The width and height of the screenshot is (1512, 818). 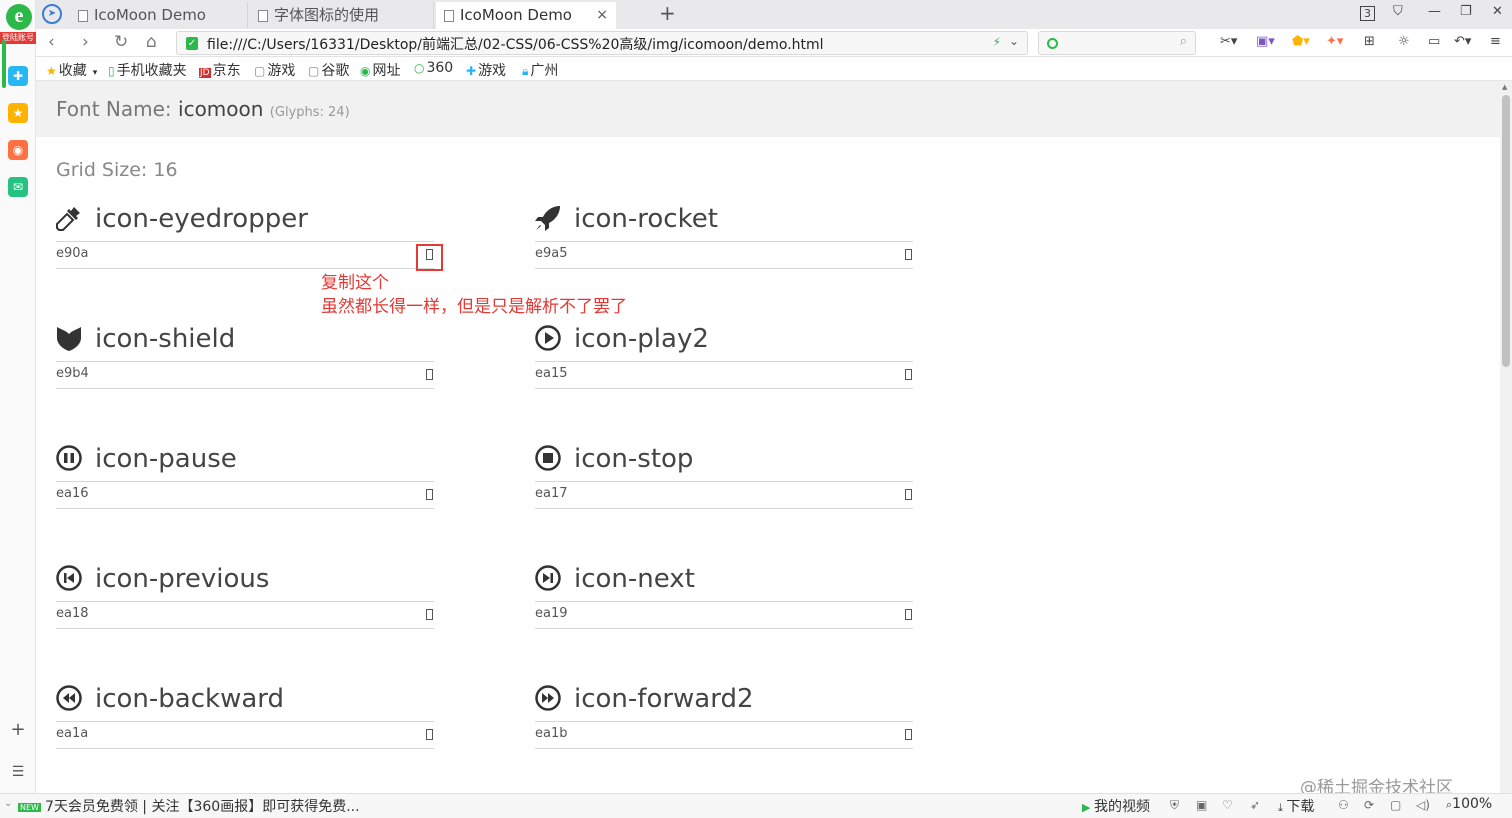 What do you see at coordinates (1228, 41) in the screenshot?
I see `scissors-icon: ✂▾` at bounding box center [1228, 41].